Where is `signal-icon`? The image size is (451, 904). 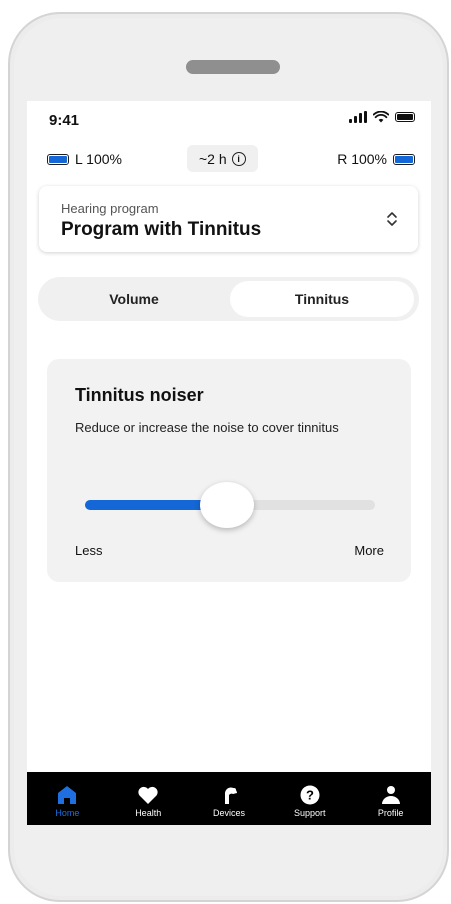 signal-icon is located at coordinates (358, 117).